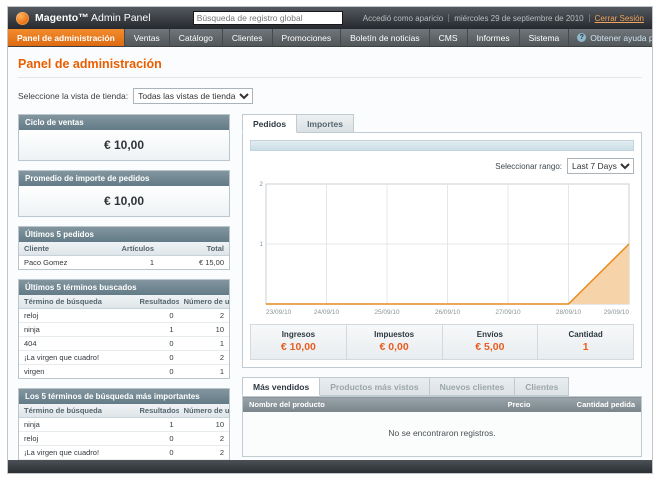  What do you see at coordinates (124, 122) in the screenshot?
I see `card-title: Ciclo de ventas` at bounding box center [124, 122].